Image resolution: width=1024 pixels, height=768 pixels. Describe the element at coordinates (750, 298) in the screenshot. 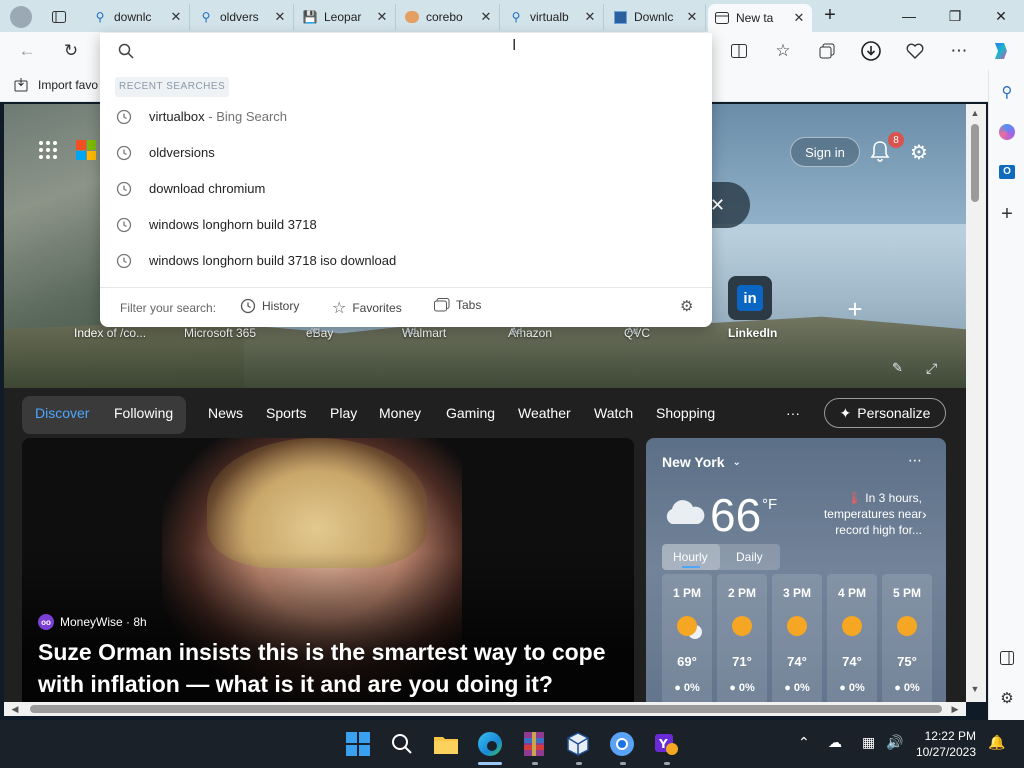

I see `linkedin-tile: in` at that location.